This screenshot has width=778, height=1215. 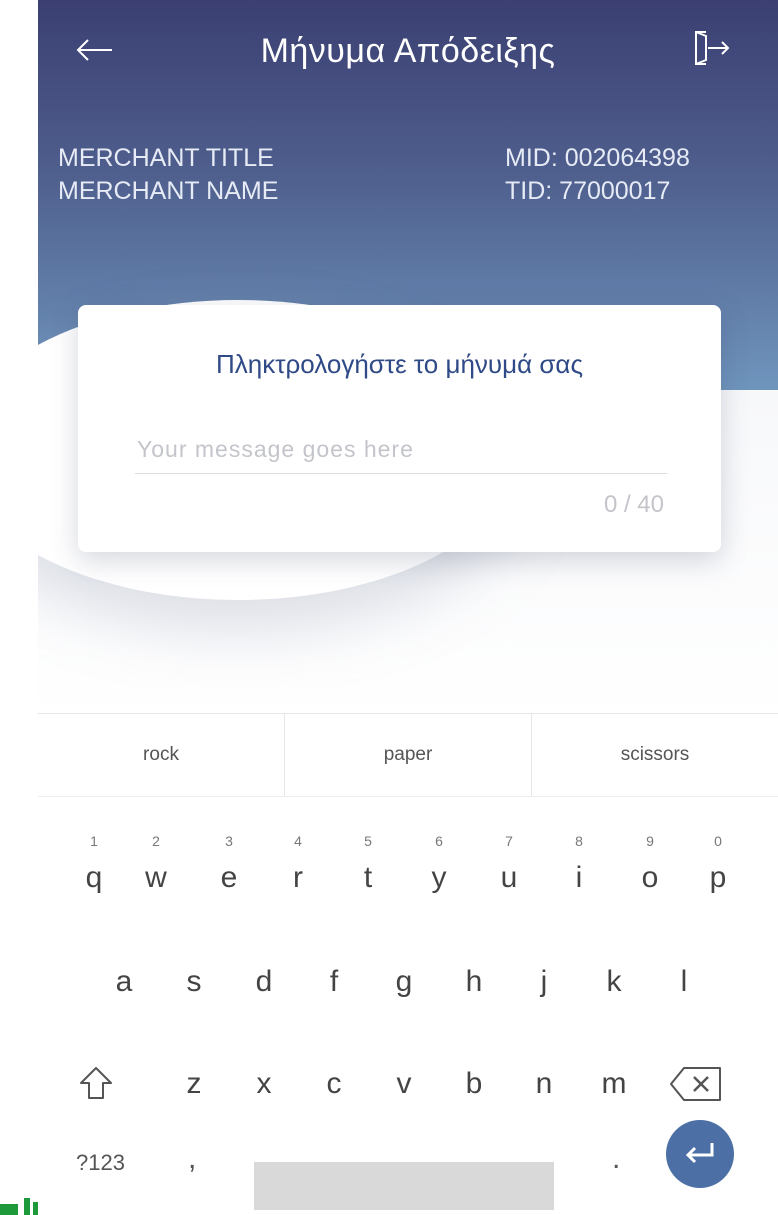 What do you see at coordinates (94, 866) in the screenshot?
I see `key-q: 1q` at bounding box center [94, 866].